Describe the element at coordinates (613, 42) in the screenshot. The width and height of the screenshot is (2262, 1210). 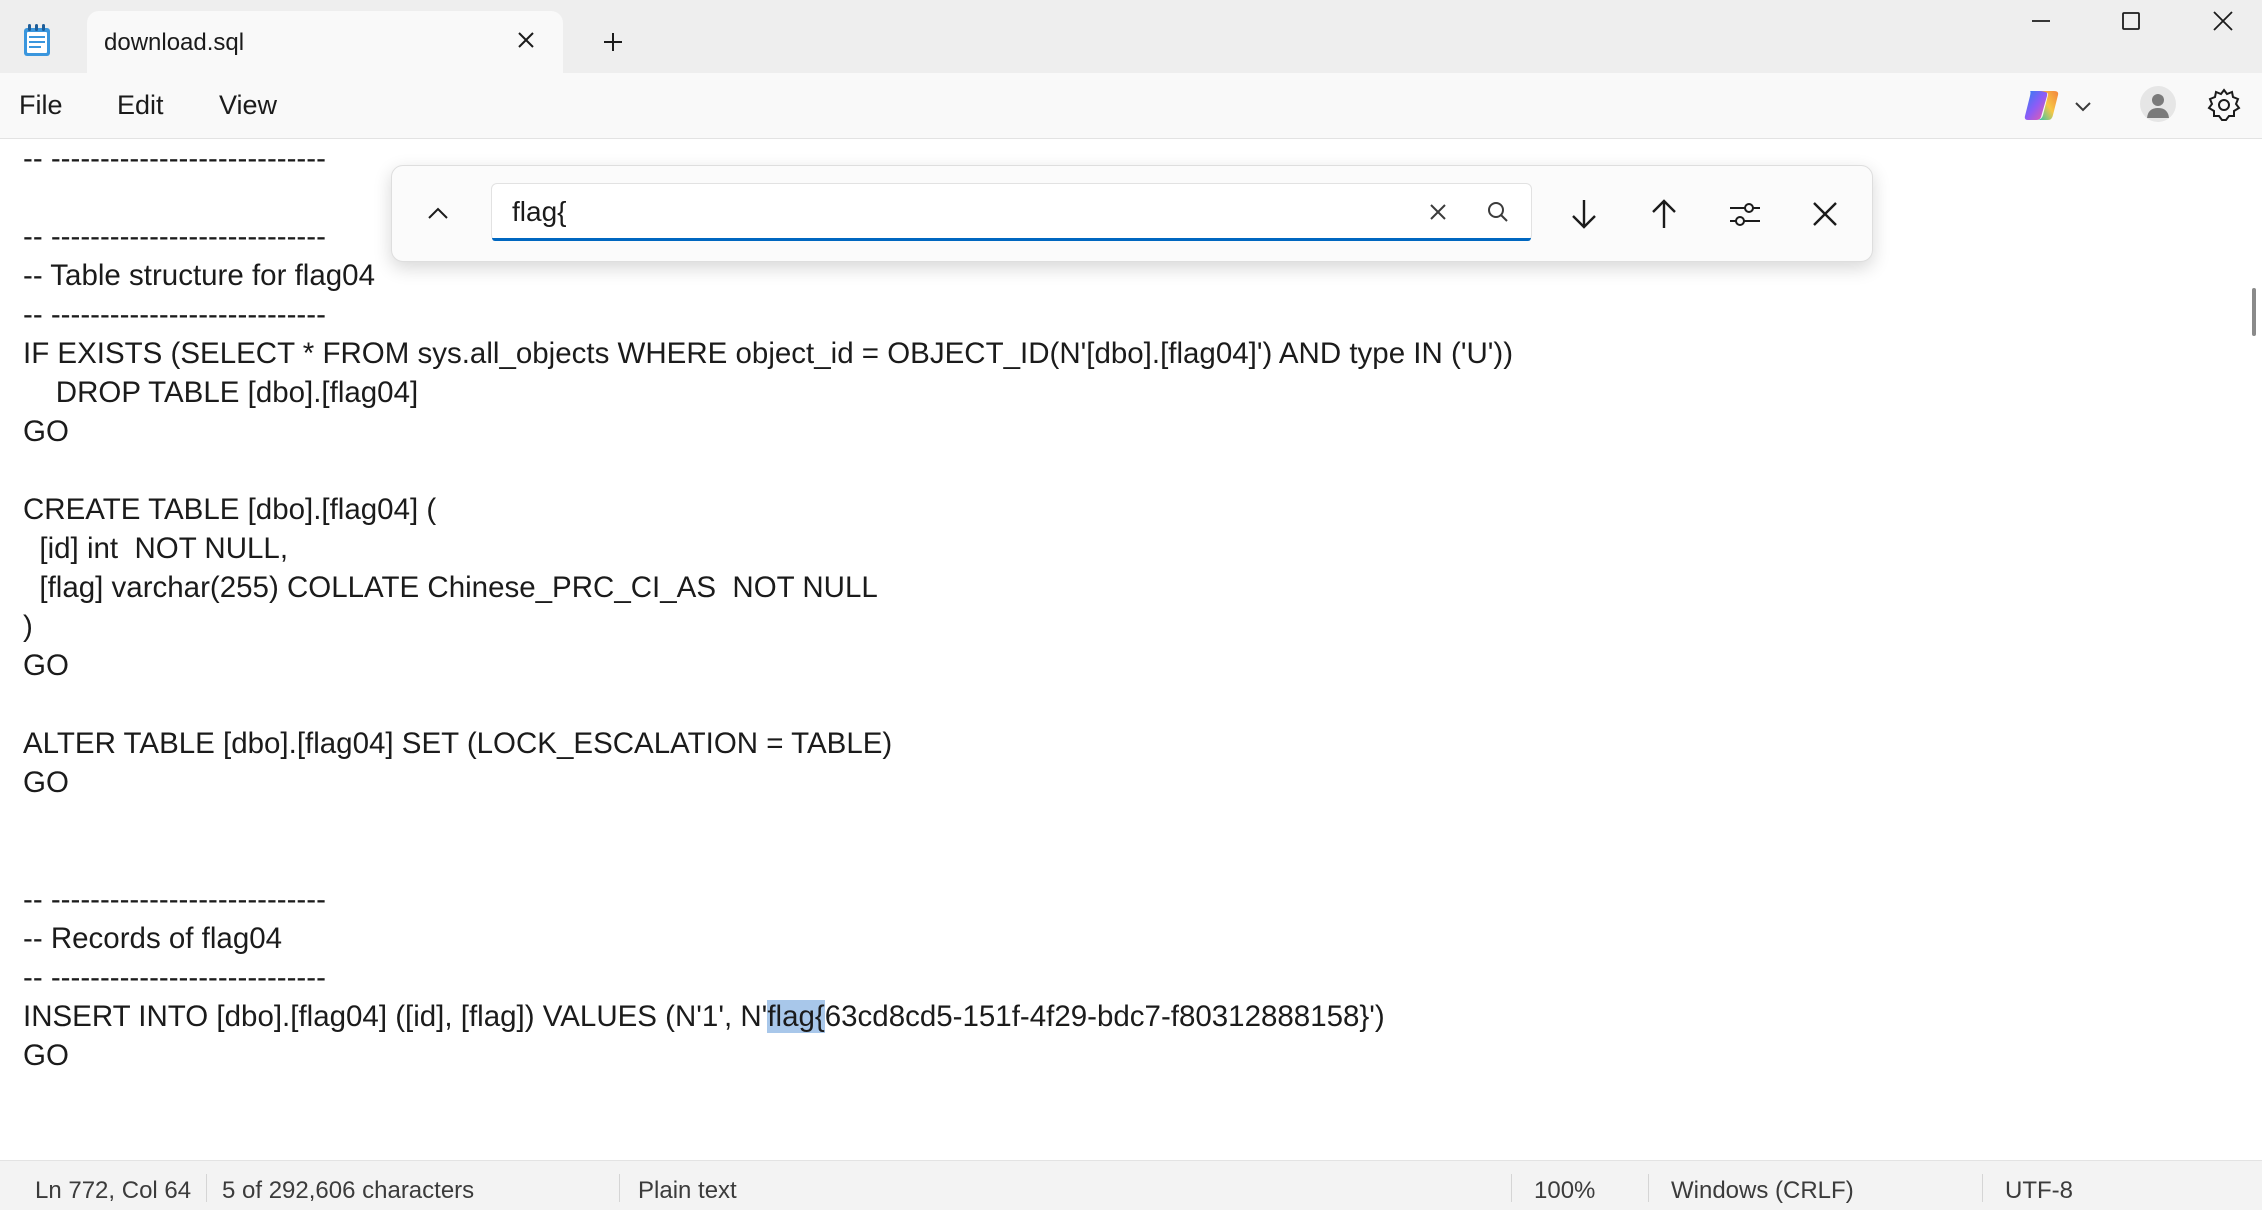
I see `new-tab-plus-icon` at that location.